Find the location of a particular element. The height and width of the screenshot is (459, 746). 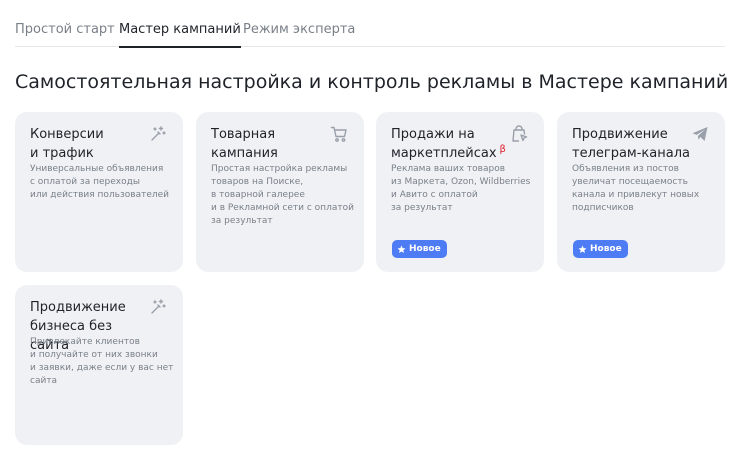

card-title: Товарная кампания is located at coordinates (271, 144).